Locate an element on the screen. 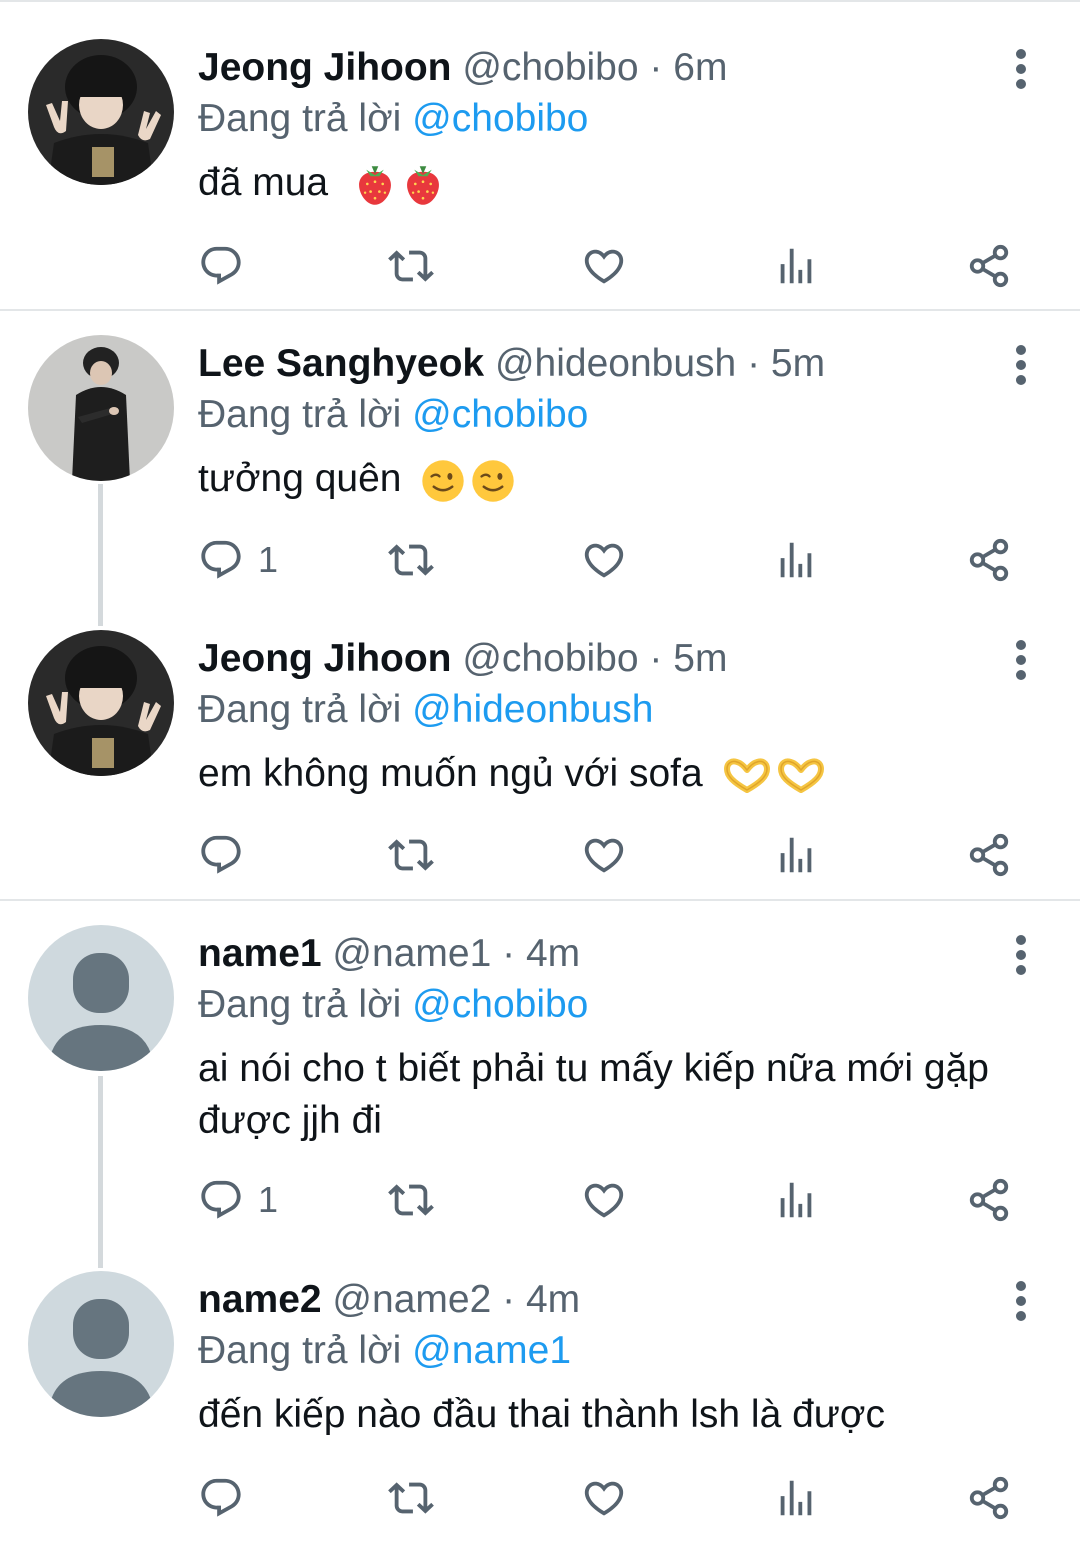 The height and width of the screenshot is (1541, 1080). default-avatar-icon is located at coordinates (101, 998).